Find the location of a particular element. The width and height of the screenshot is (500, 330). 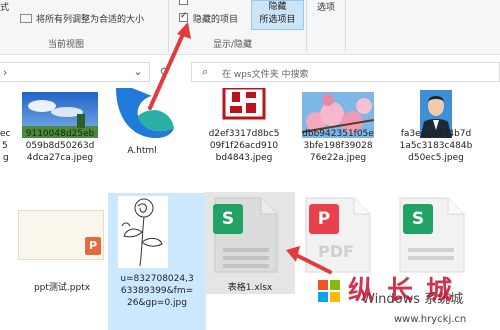

watermark-url: www.hryckj.cn is located at coordinates (430, 319).